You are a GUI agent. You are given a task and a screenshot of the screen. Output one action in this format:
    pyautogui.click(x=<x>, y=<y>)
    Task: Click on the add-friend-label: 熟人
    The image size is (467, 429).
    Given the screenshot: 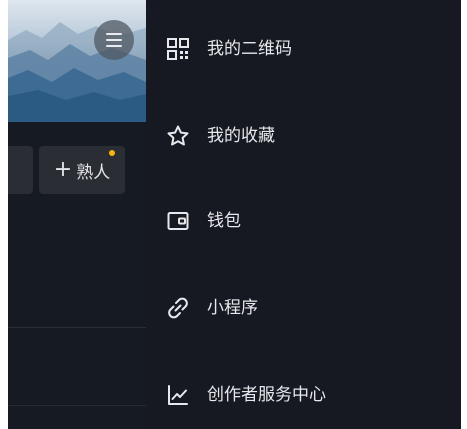 What is the action you would take?
    pyautogui.click(x=93, y=172)
    